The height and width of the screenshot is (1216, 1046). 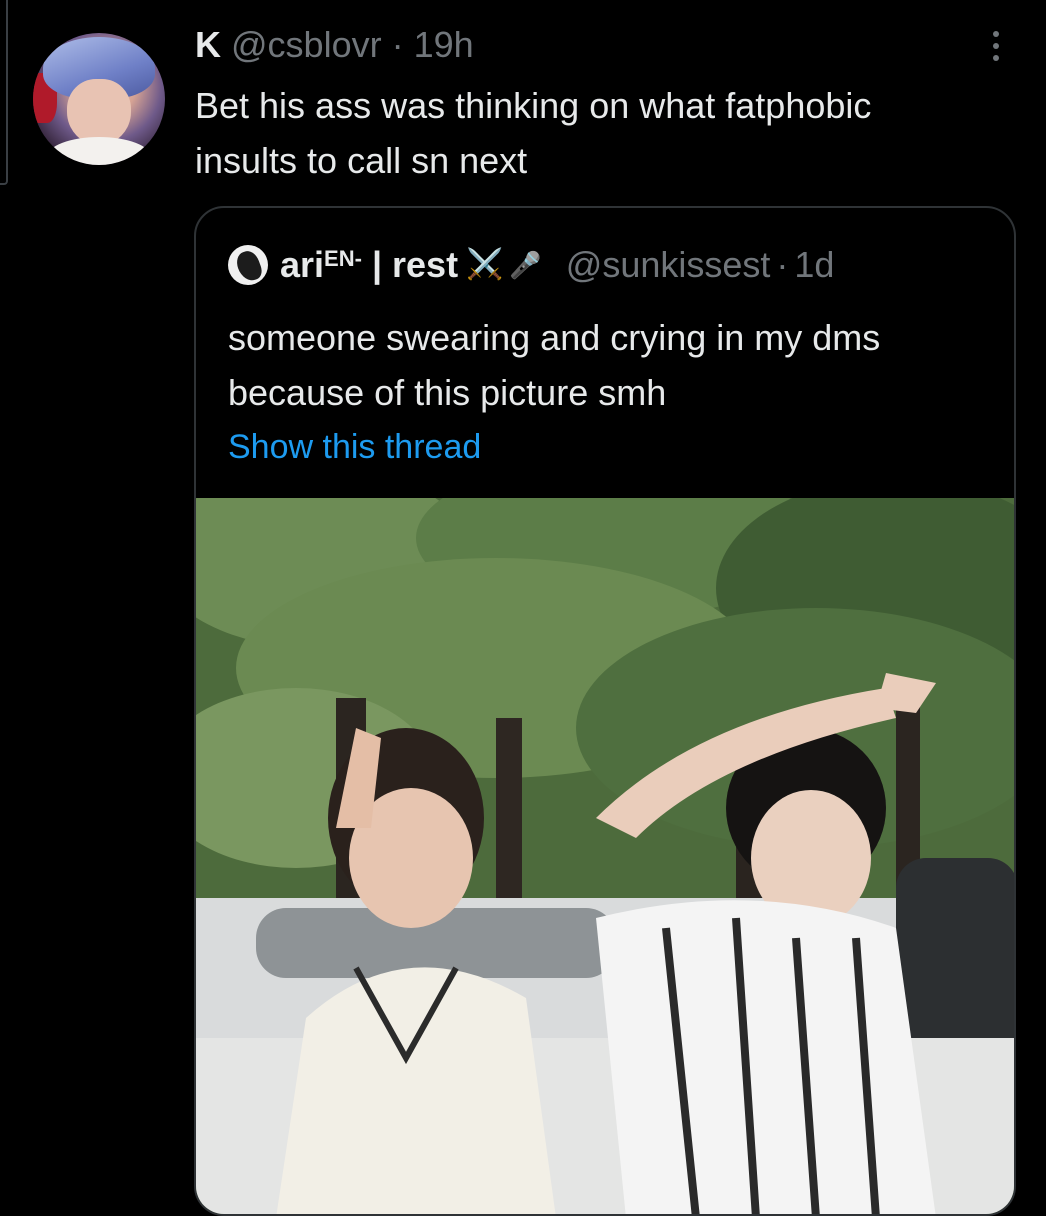 What do you see at coordinates (996, 46) in the screenshot?
I see `more-options-icon` at bounding box center [996, 46].